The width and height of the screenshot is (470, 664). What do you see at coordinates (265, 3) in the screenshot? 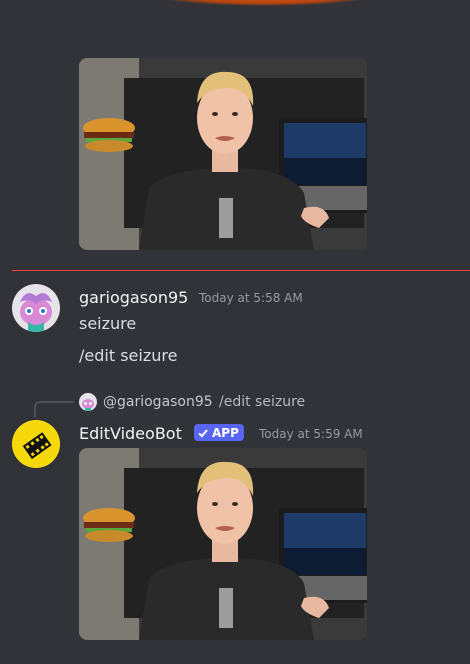
I see `previous-media-edge` at bounding box center [265, 3].